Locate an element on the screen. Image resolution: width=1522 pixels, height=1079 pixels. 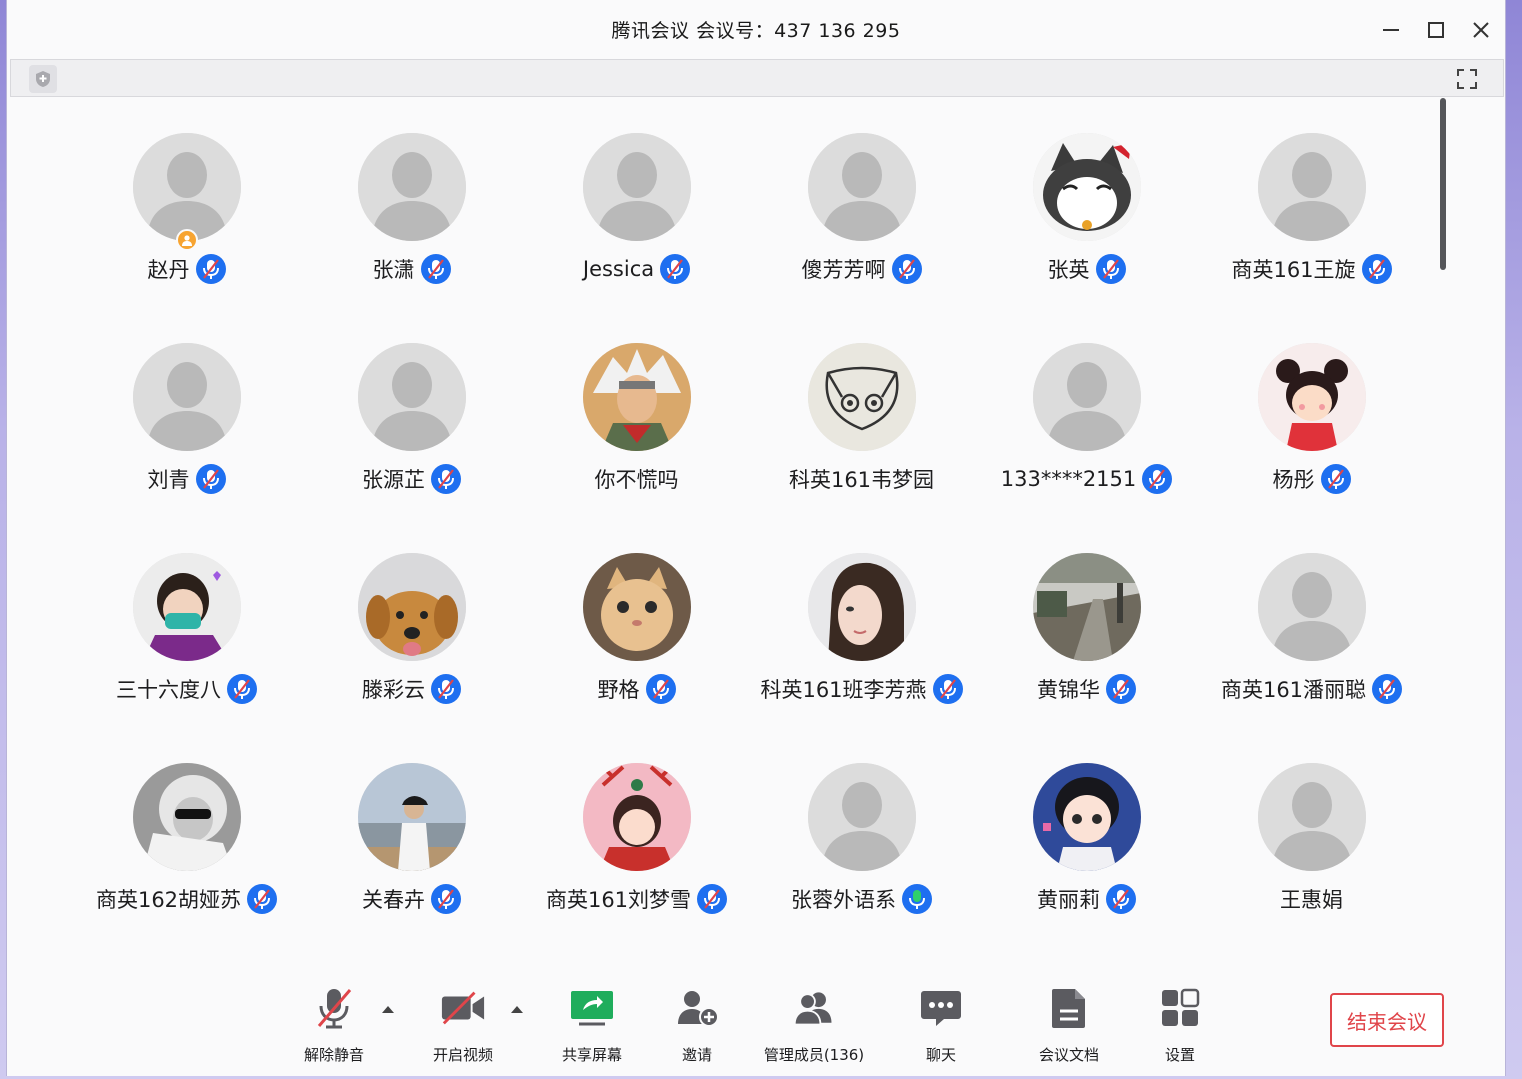
participant-name: 商英162胡娅苏 is located at coordinates (168, 900).